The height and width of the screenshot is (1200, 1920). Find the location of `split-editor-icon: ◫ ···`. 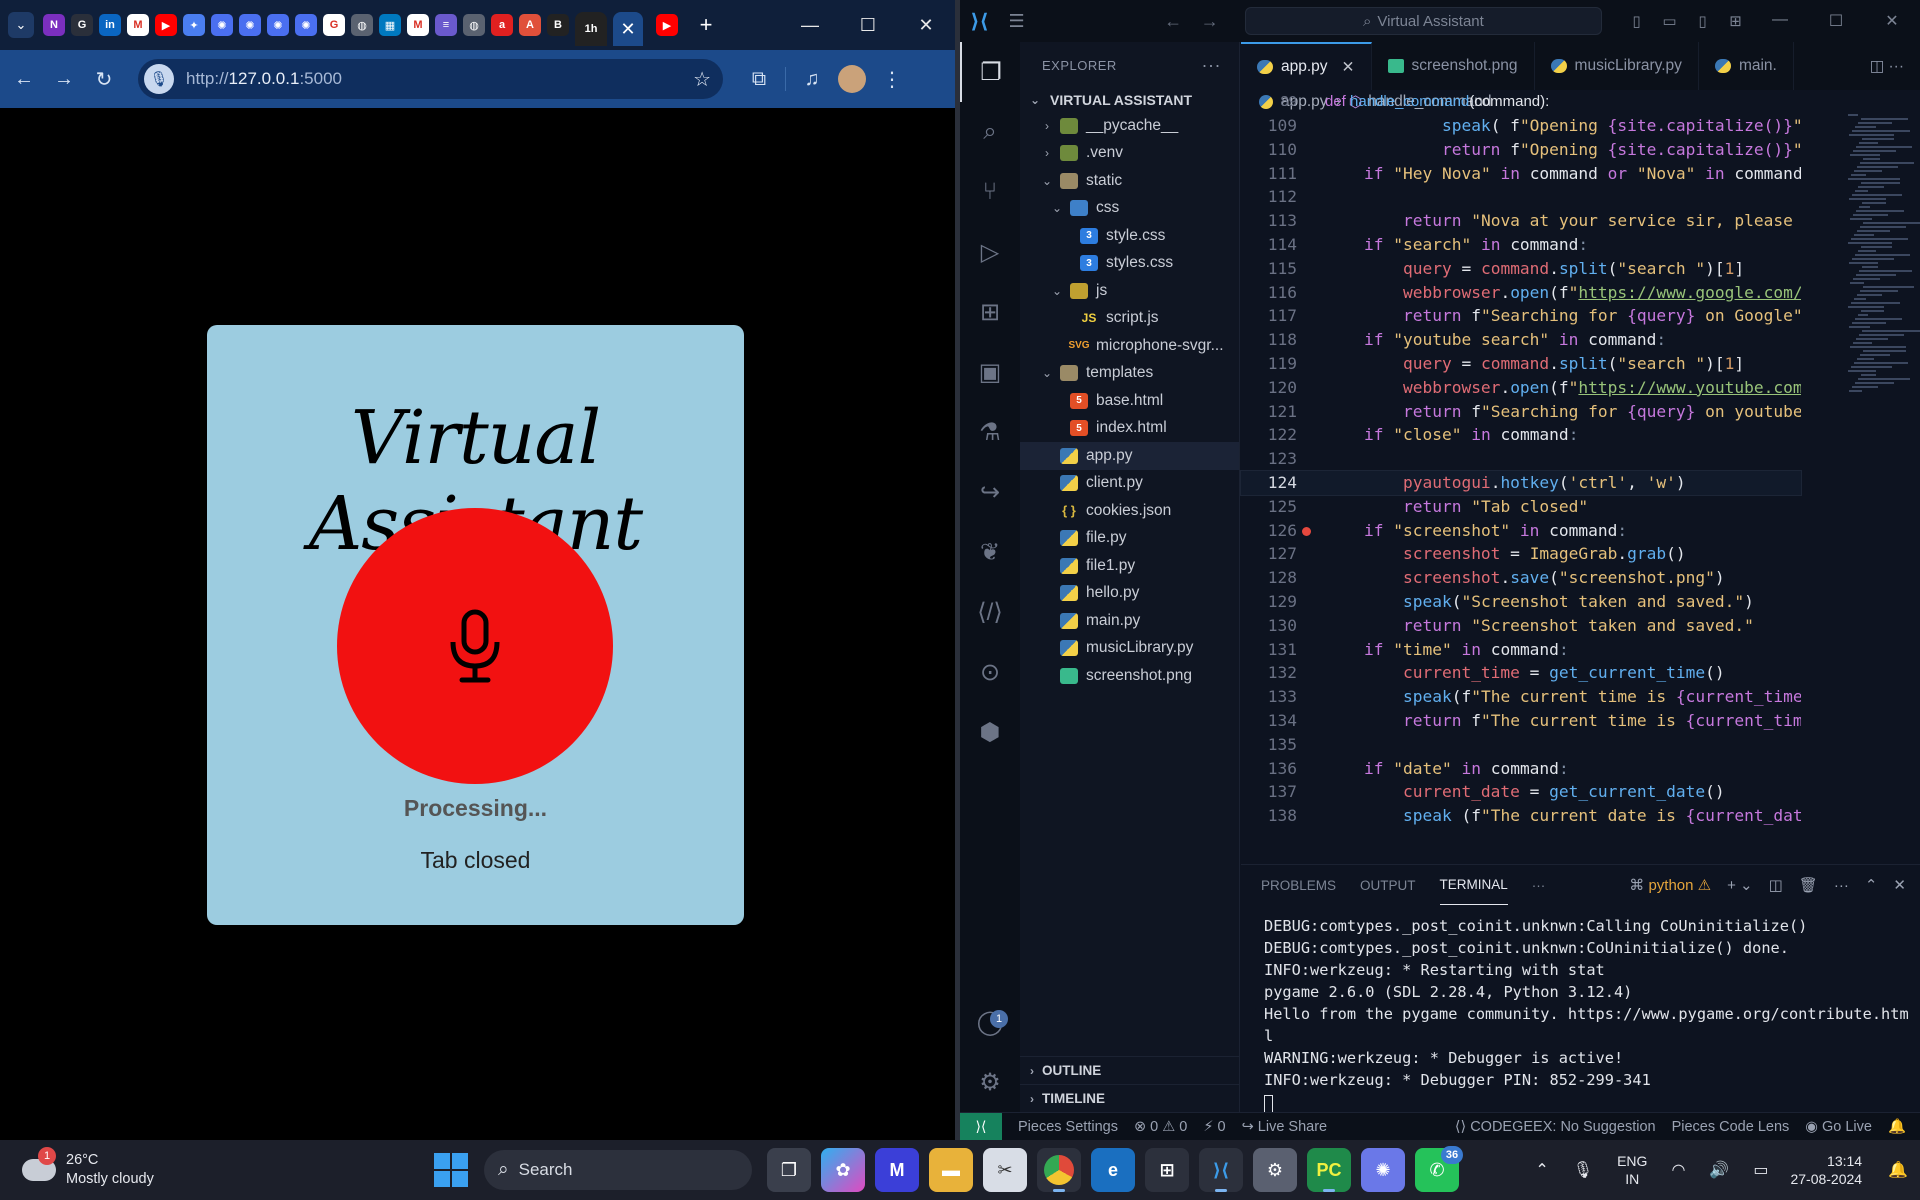

split-editor-icon: ◫ ··· is located at coordinates (1887, 66).